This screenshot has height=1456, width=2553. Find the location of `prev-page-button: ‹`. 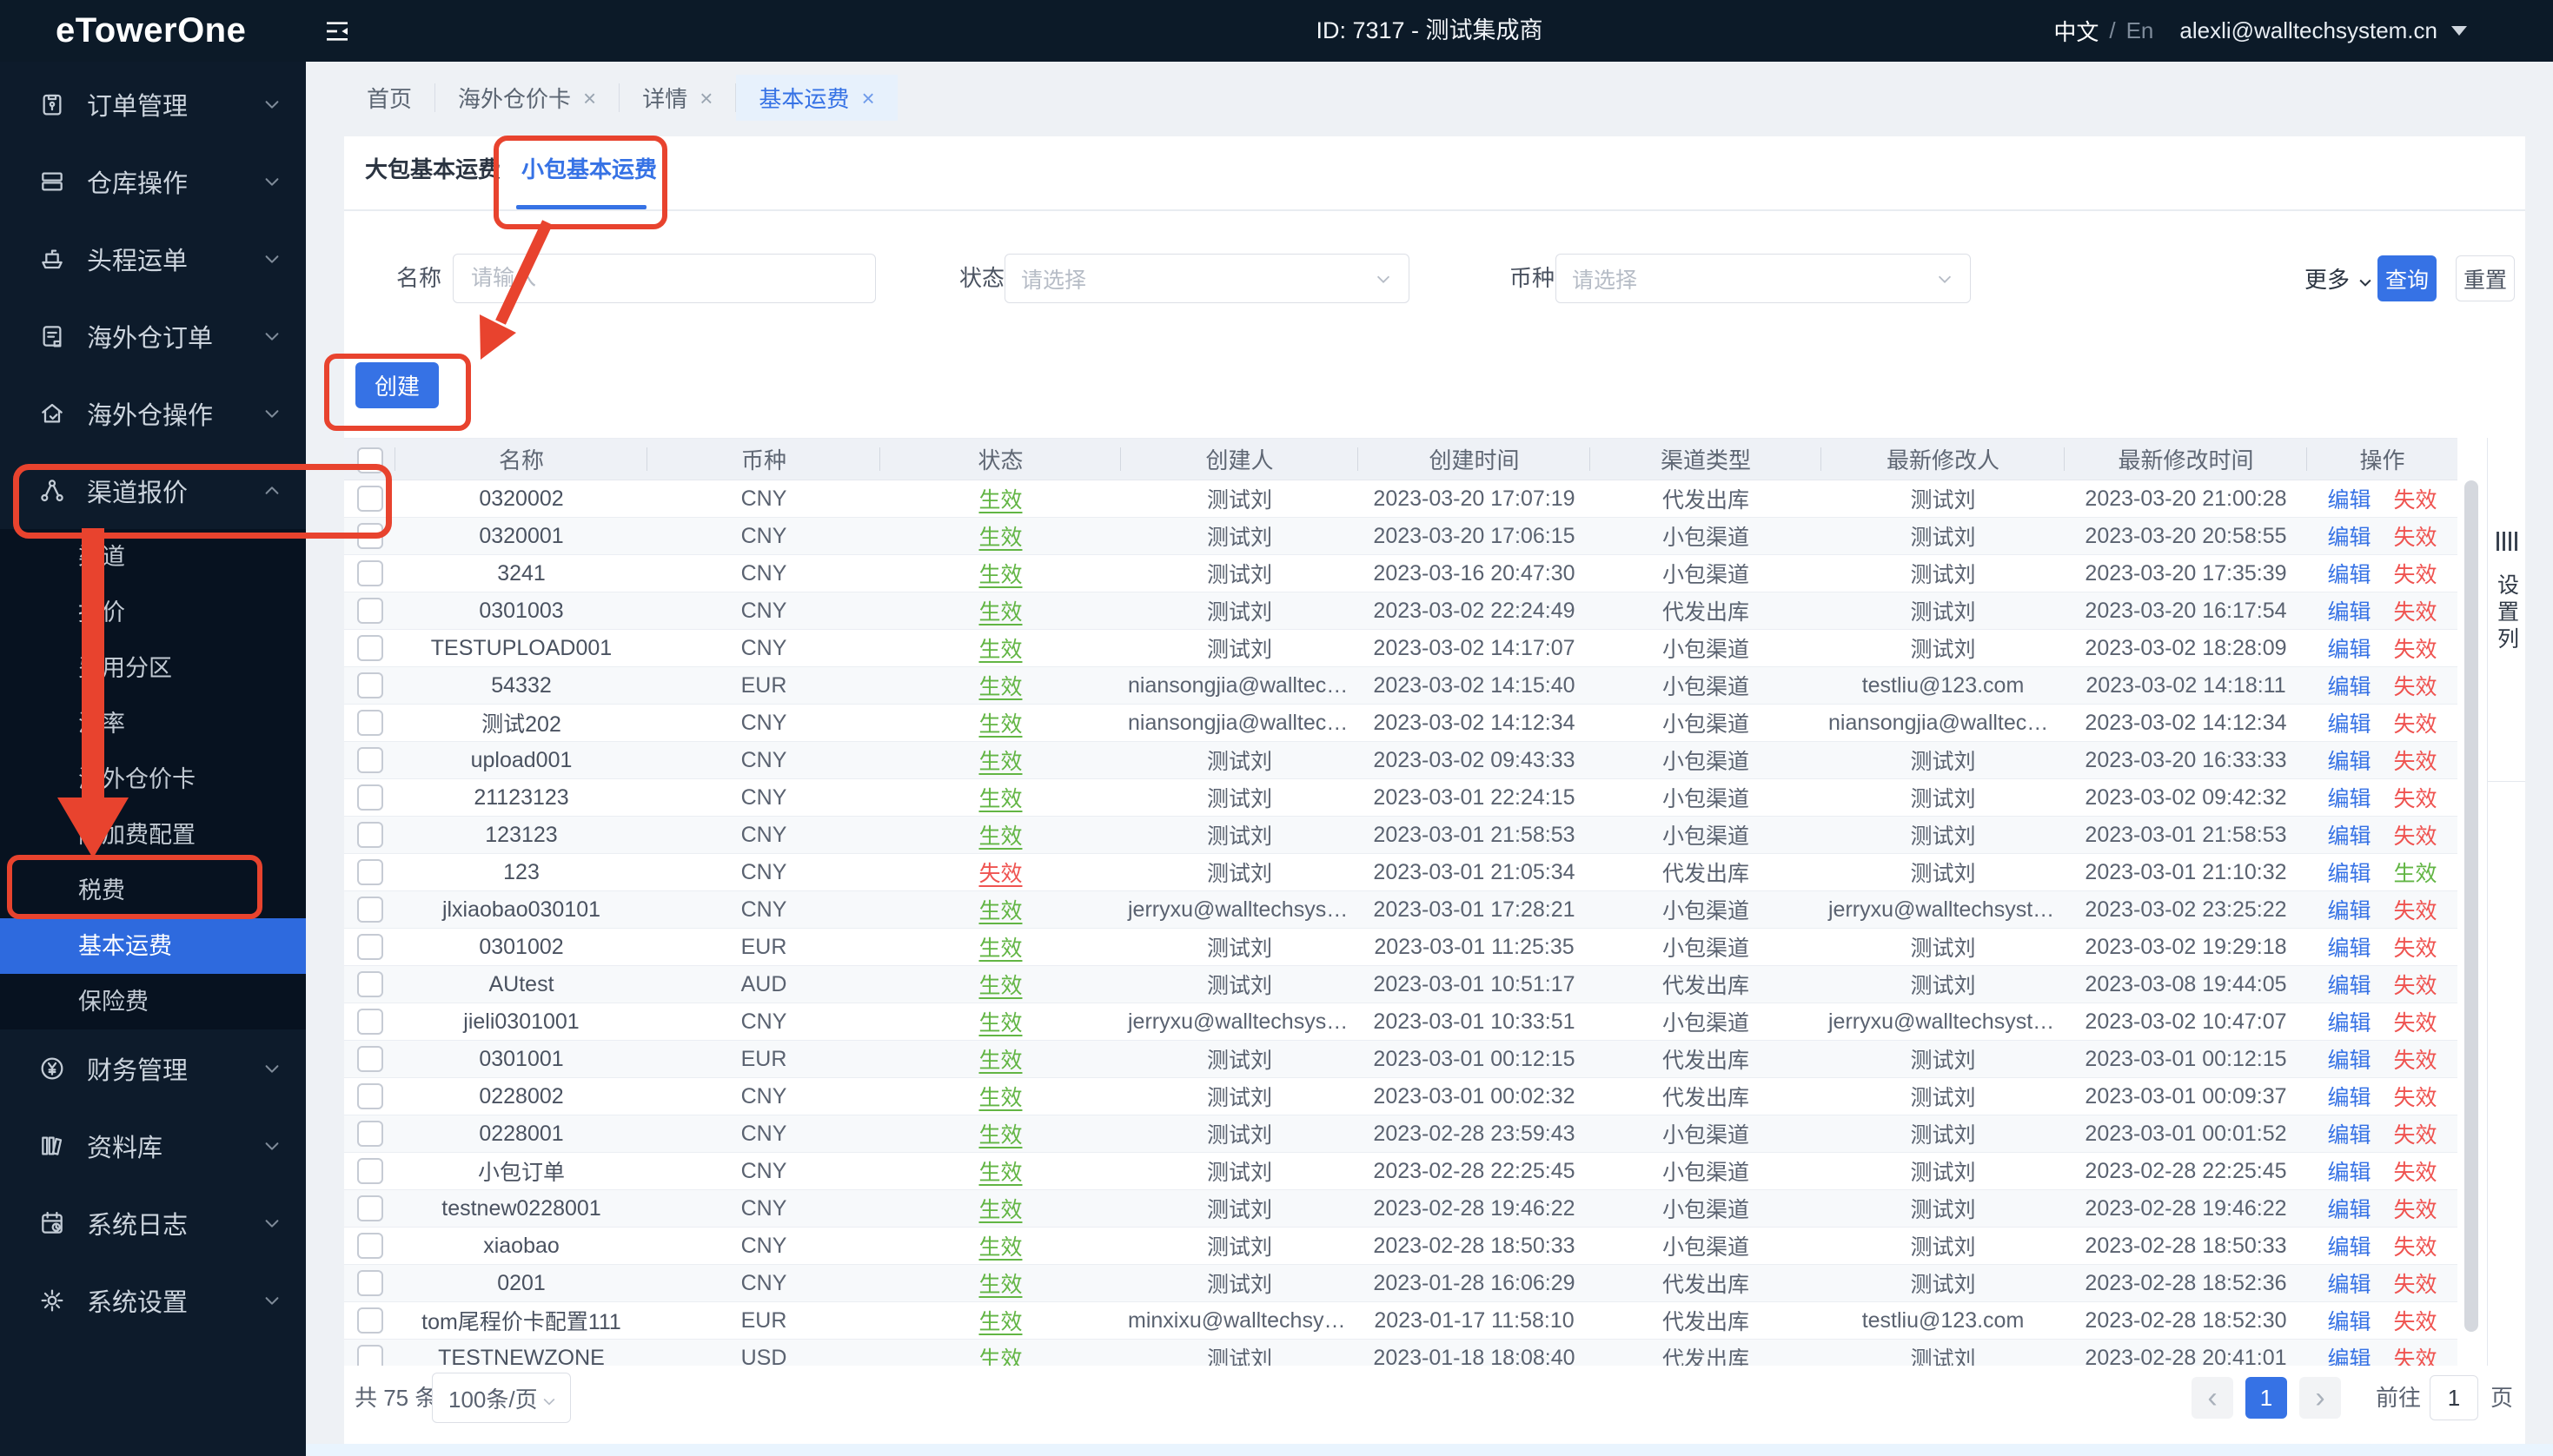

prev-page-button: ‹ is located at coordinates (2212, 1398).